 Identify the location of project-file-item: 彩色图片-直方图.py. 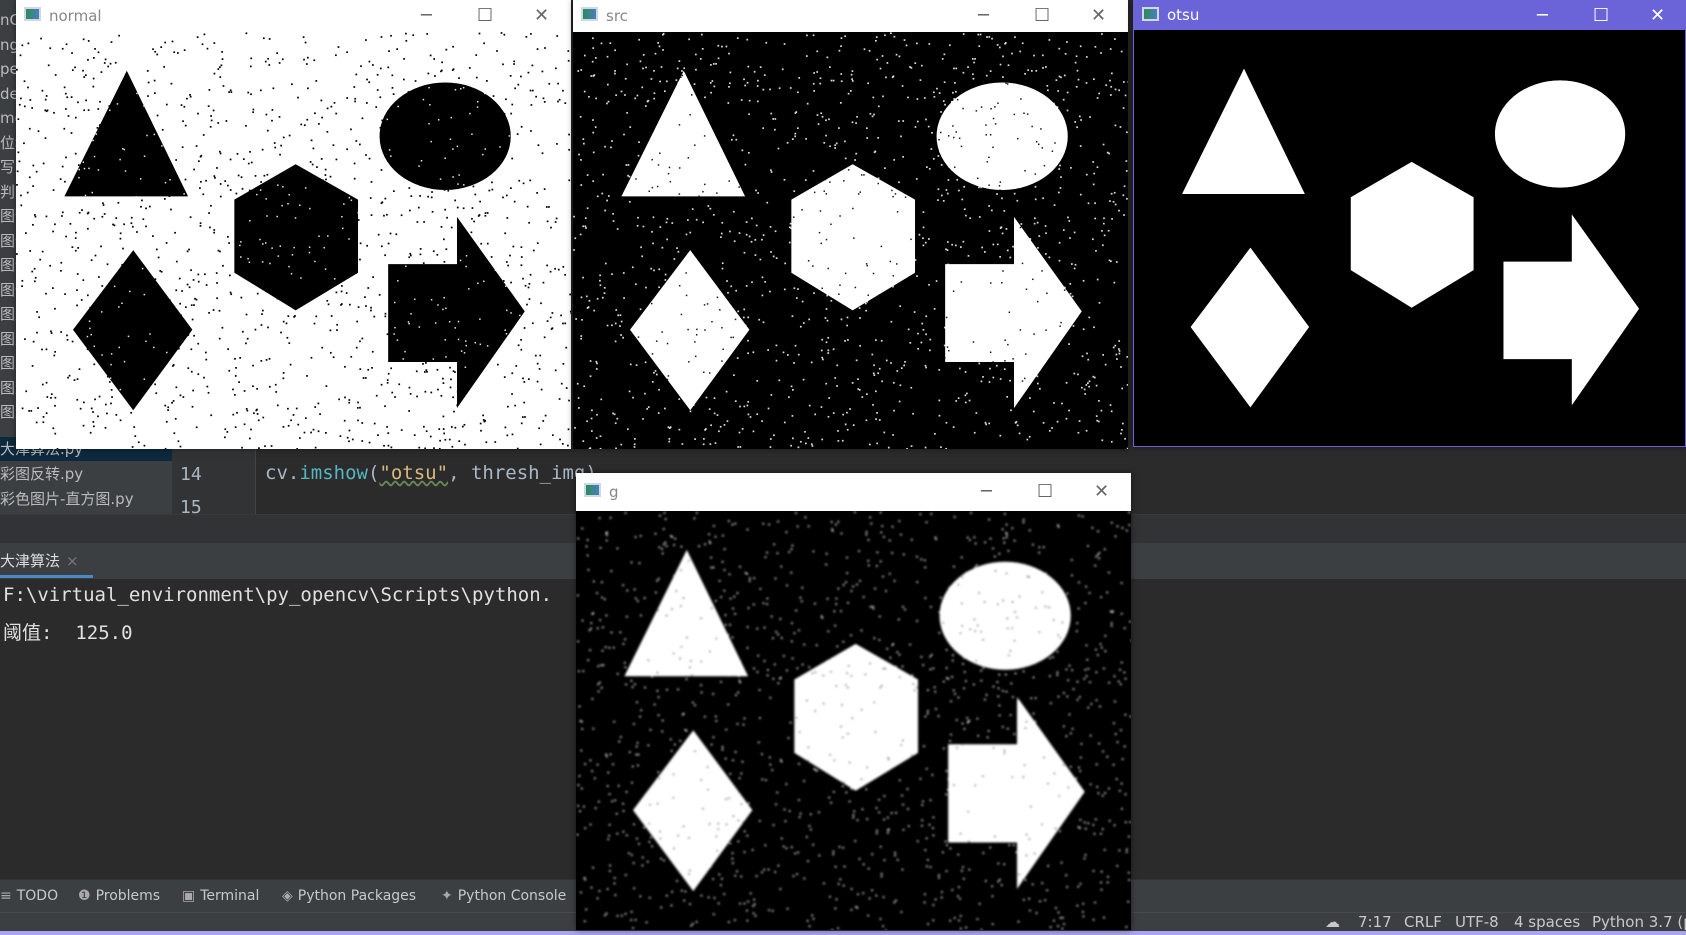
(67, 499).